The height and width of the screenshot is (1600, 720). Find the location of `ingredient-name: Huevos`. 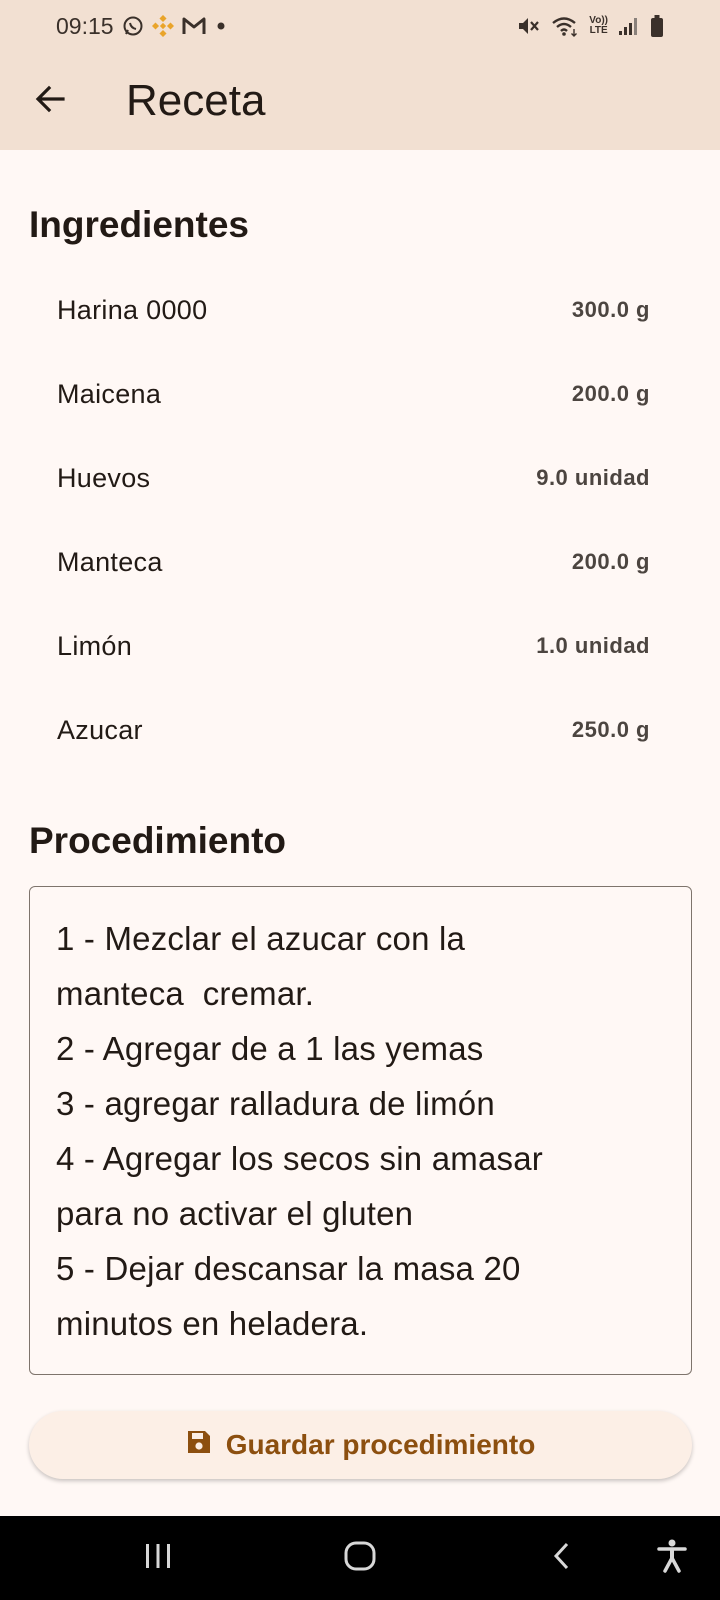

ingredient-name: Huevos is located at coordinates (104, 477).